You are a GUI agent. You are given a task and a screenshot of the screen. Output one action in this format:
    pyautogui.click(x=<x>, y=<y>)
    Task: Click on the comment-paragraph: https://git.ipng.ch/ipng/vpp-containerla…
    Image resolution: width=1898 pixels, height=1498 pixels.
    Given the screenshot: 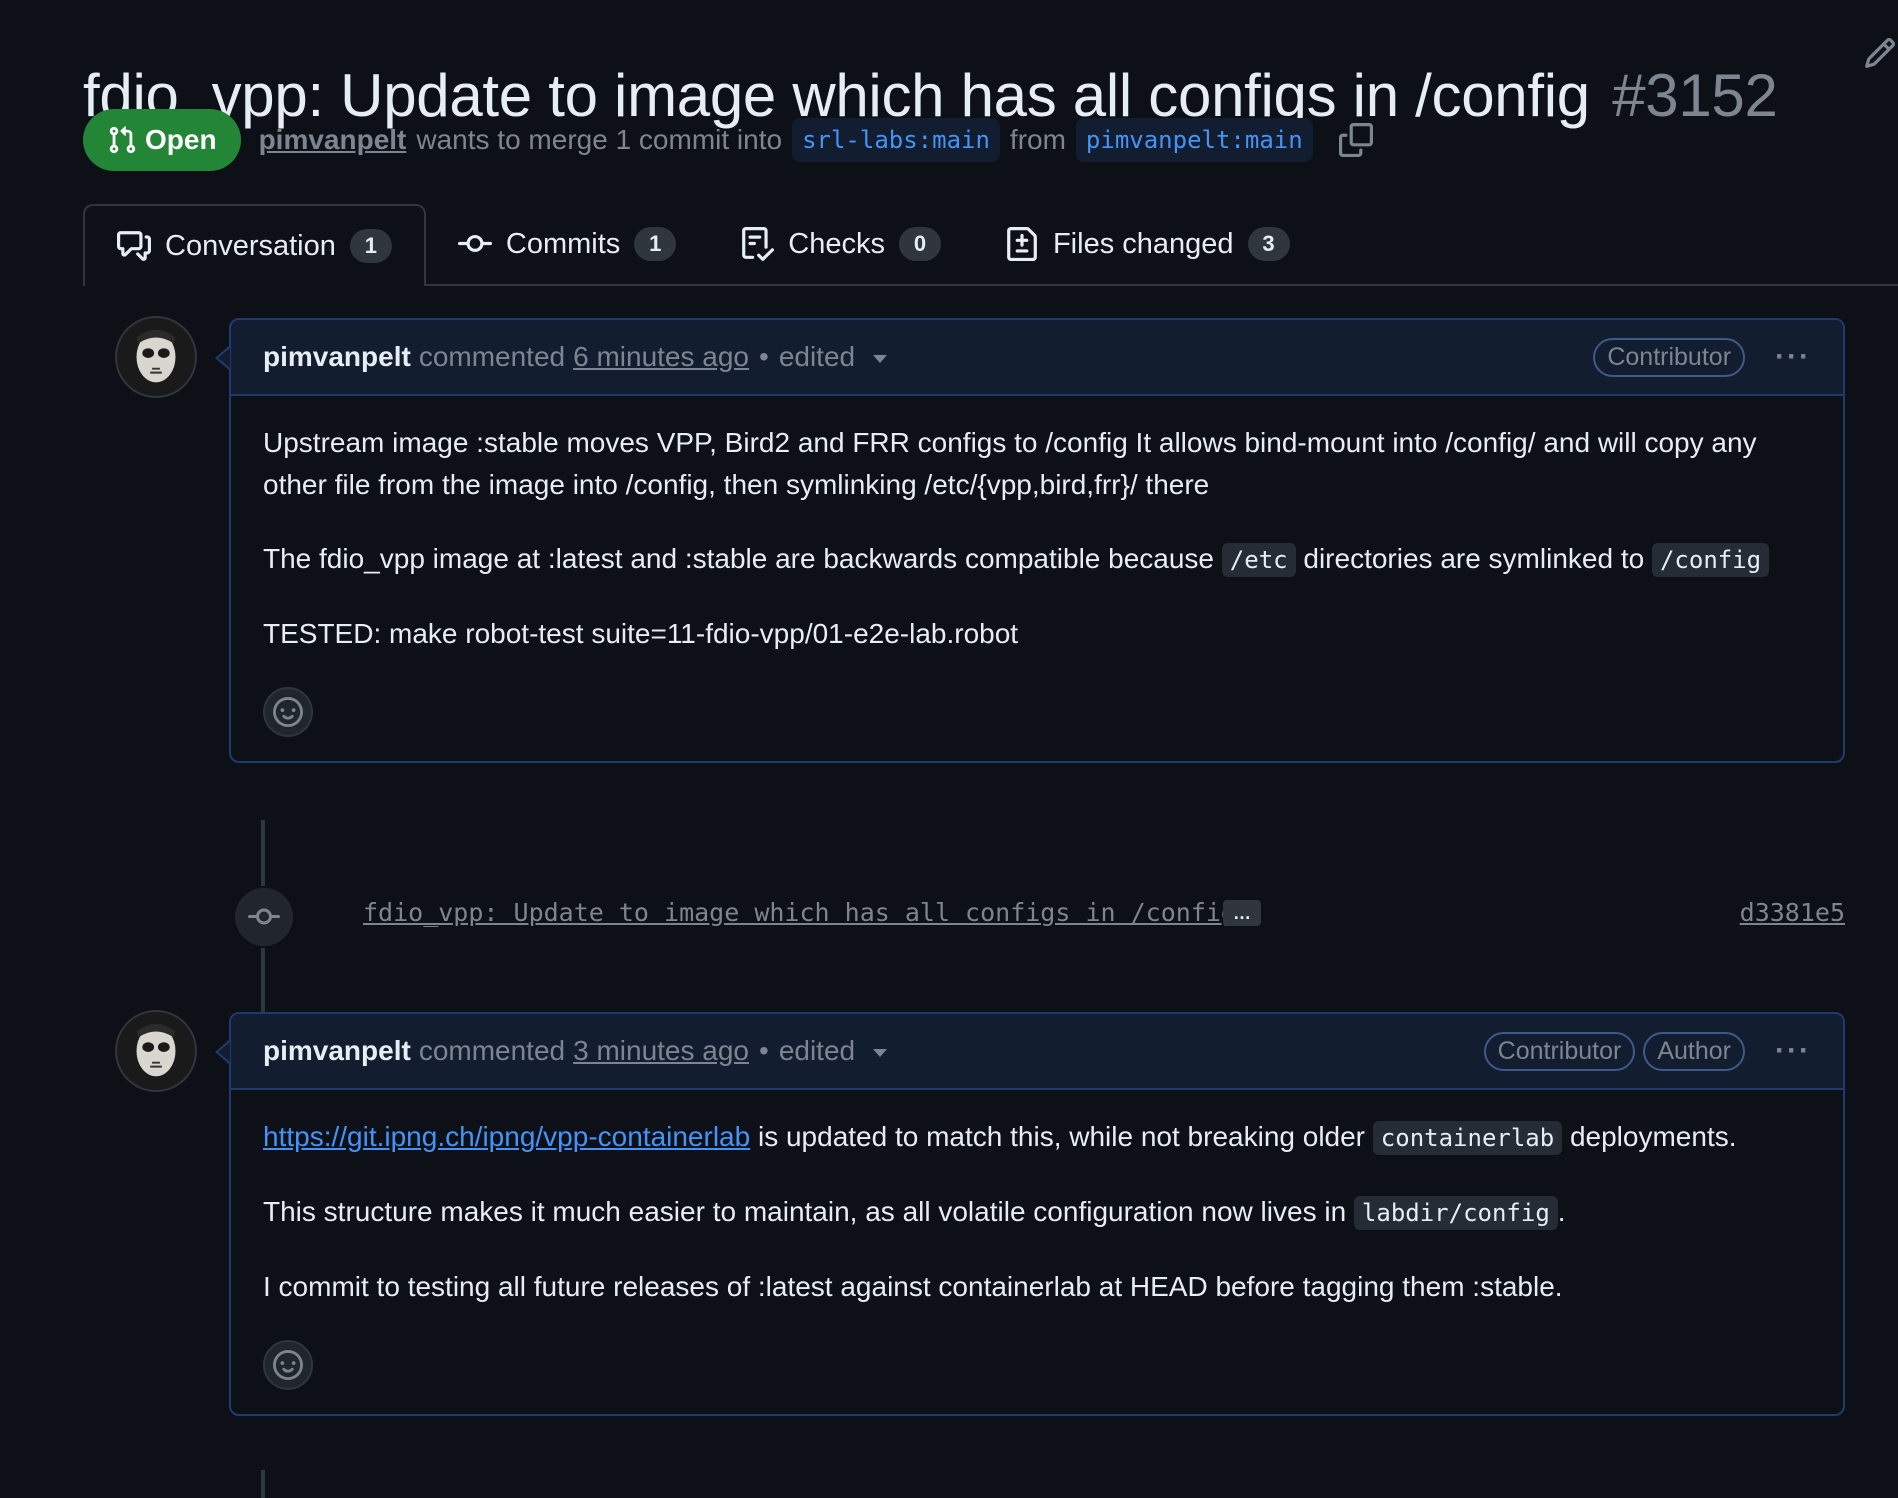 What is the action you would take?
    pyautogui.click(x=1037, y=1137)
    